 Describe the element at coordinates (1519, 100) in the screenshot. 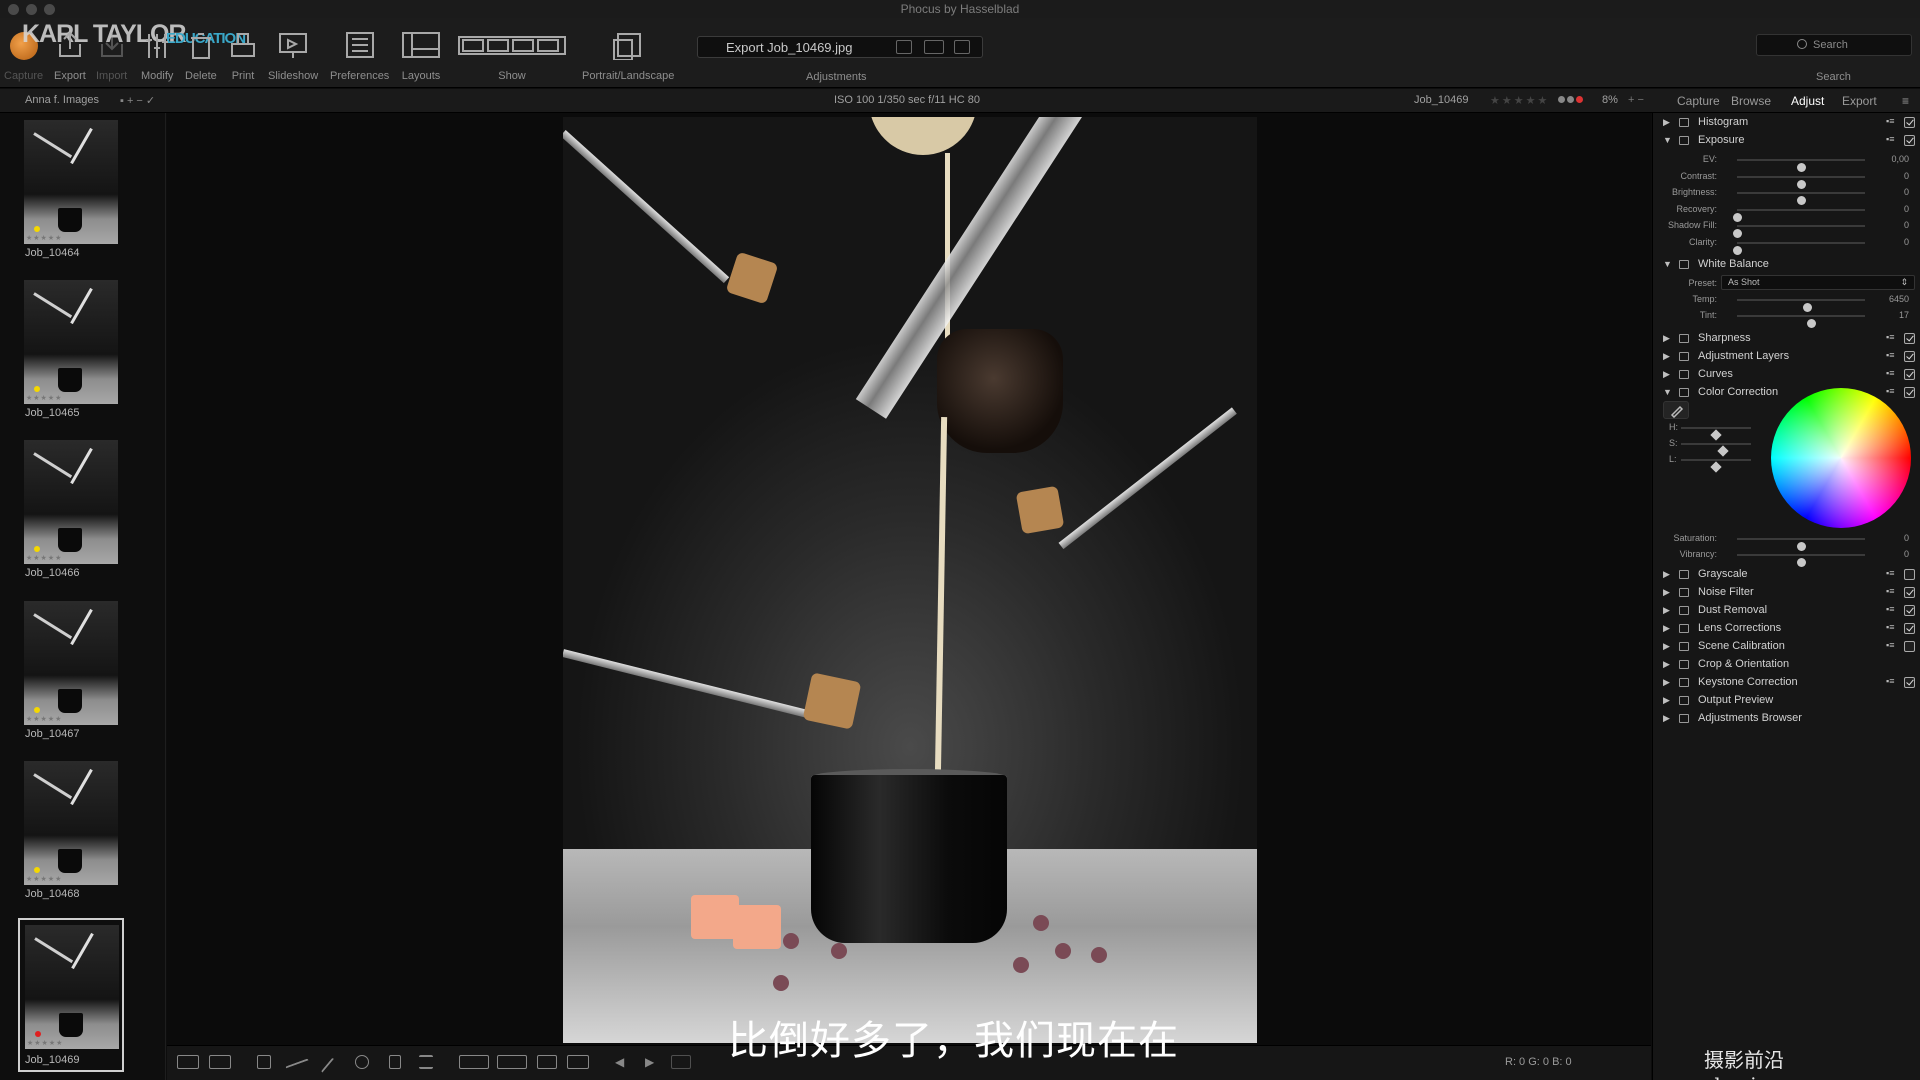

I see `rating-stars: ★★★★★` at that location.